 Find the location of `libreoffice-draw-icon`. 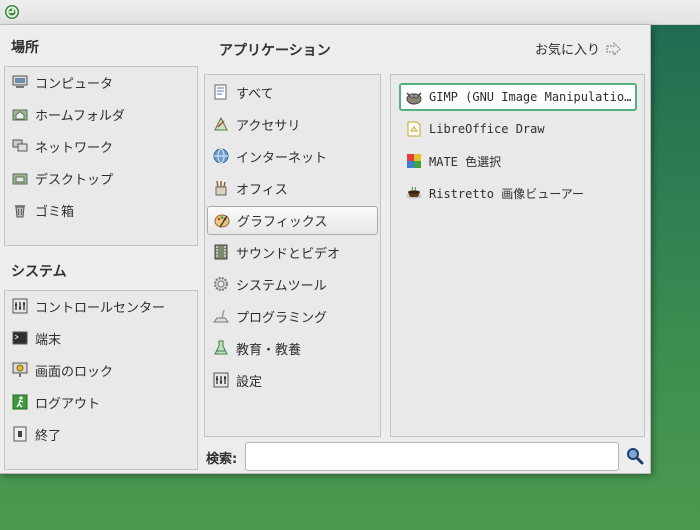

libreoffice-draw-icon is located at coordinates (414, 129).